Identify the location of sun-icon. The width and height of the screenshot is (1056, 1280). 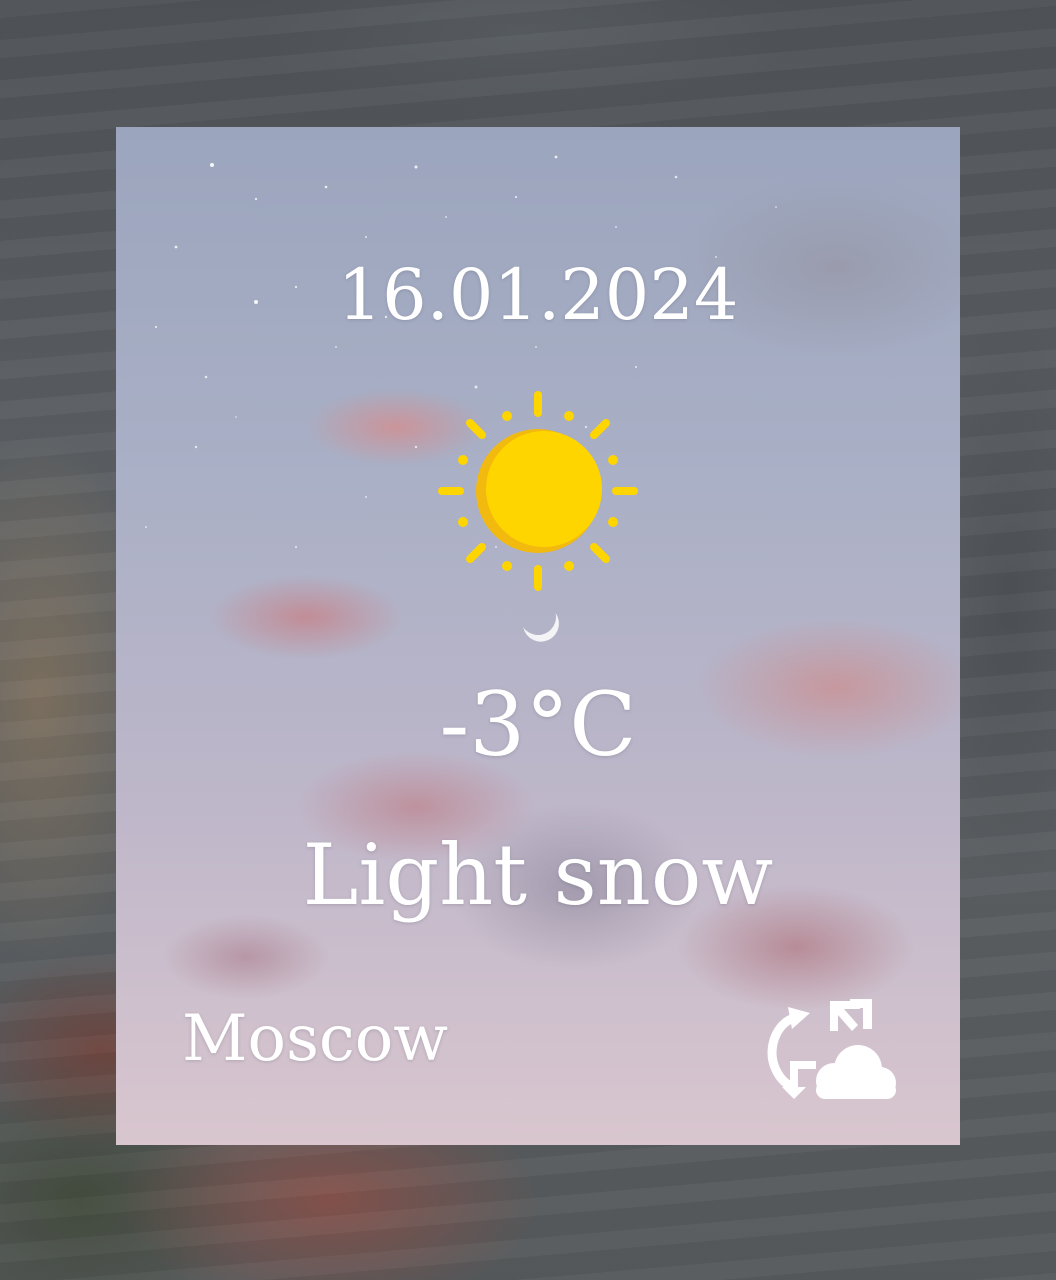
(538, 491).